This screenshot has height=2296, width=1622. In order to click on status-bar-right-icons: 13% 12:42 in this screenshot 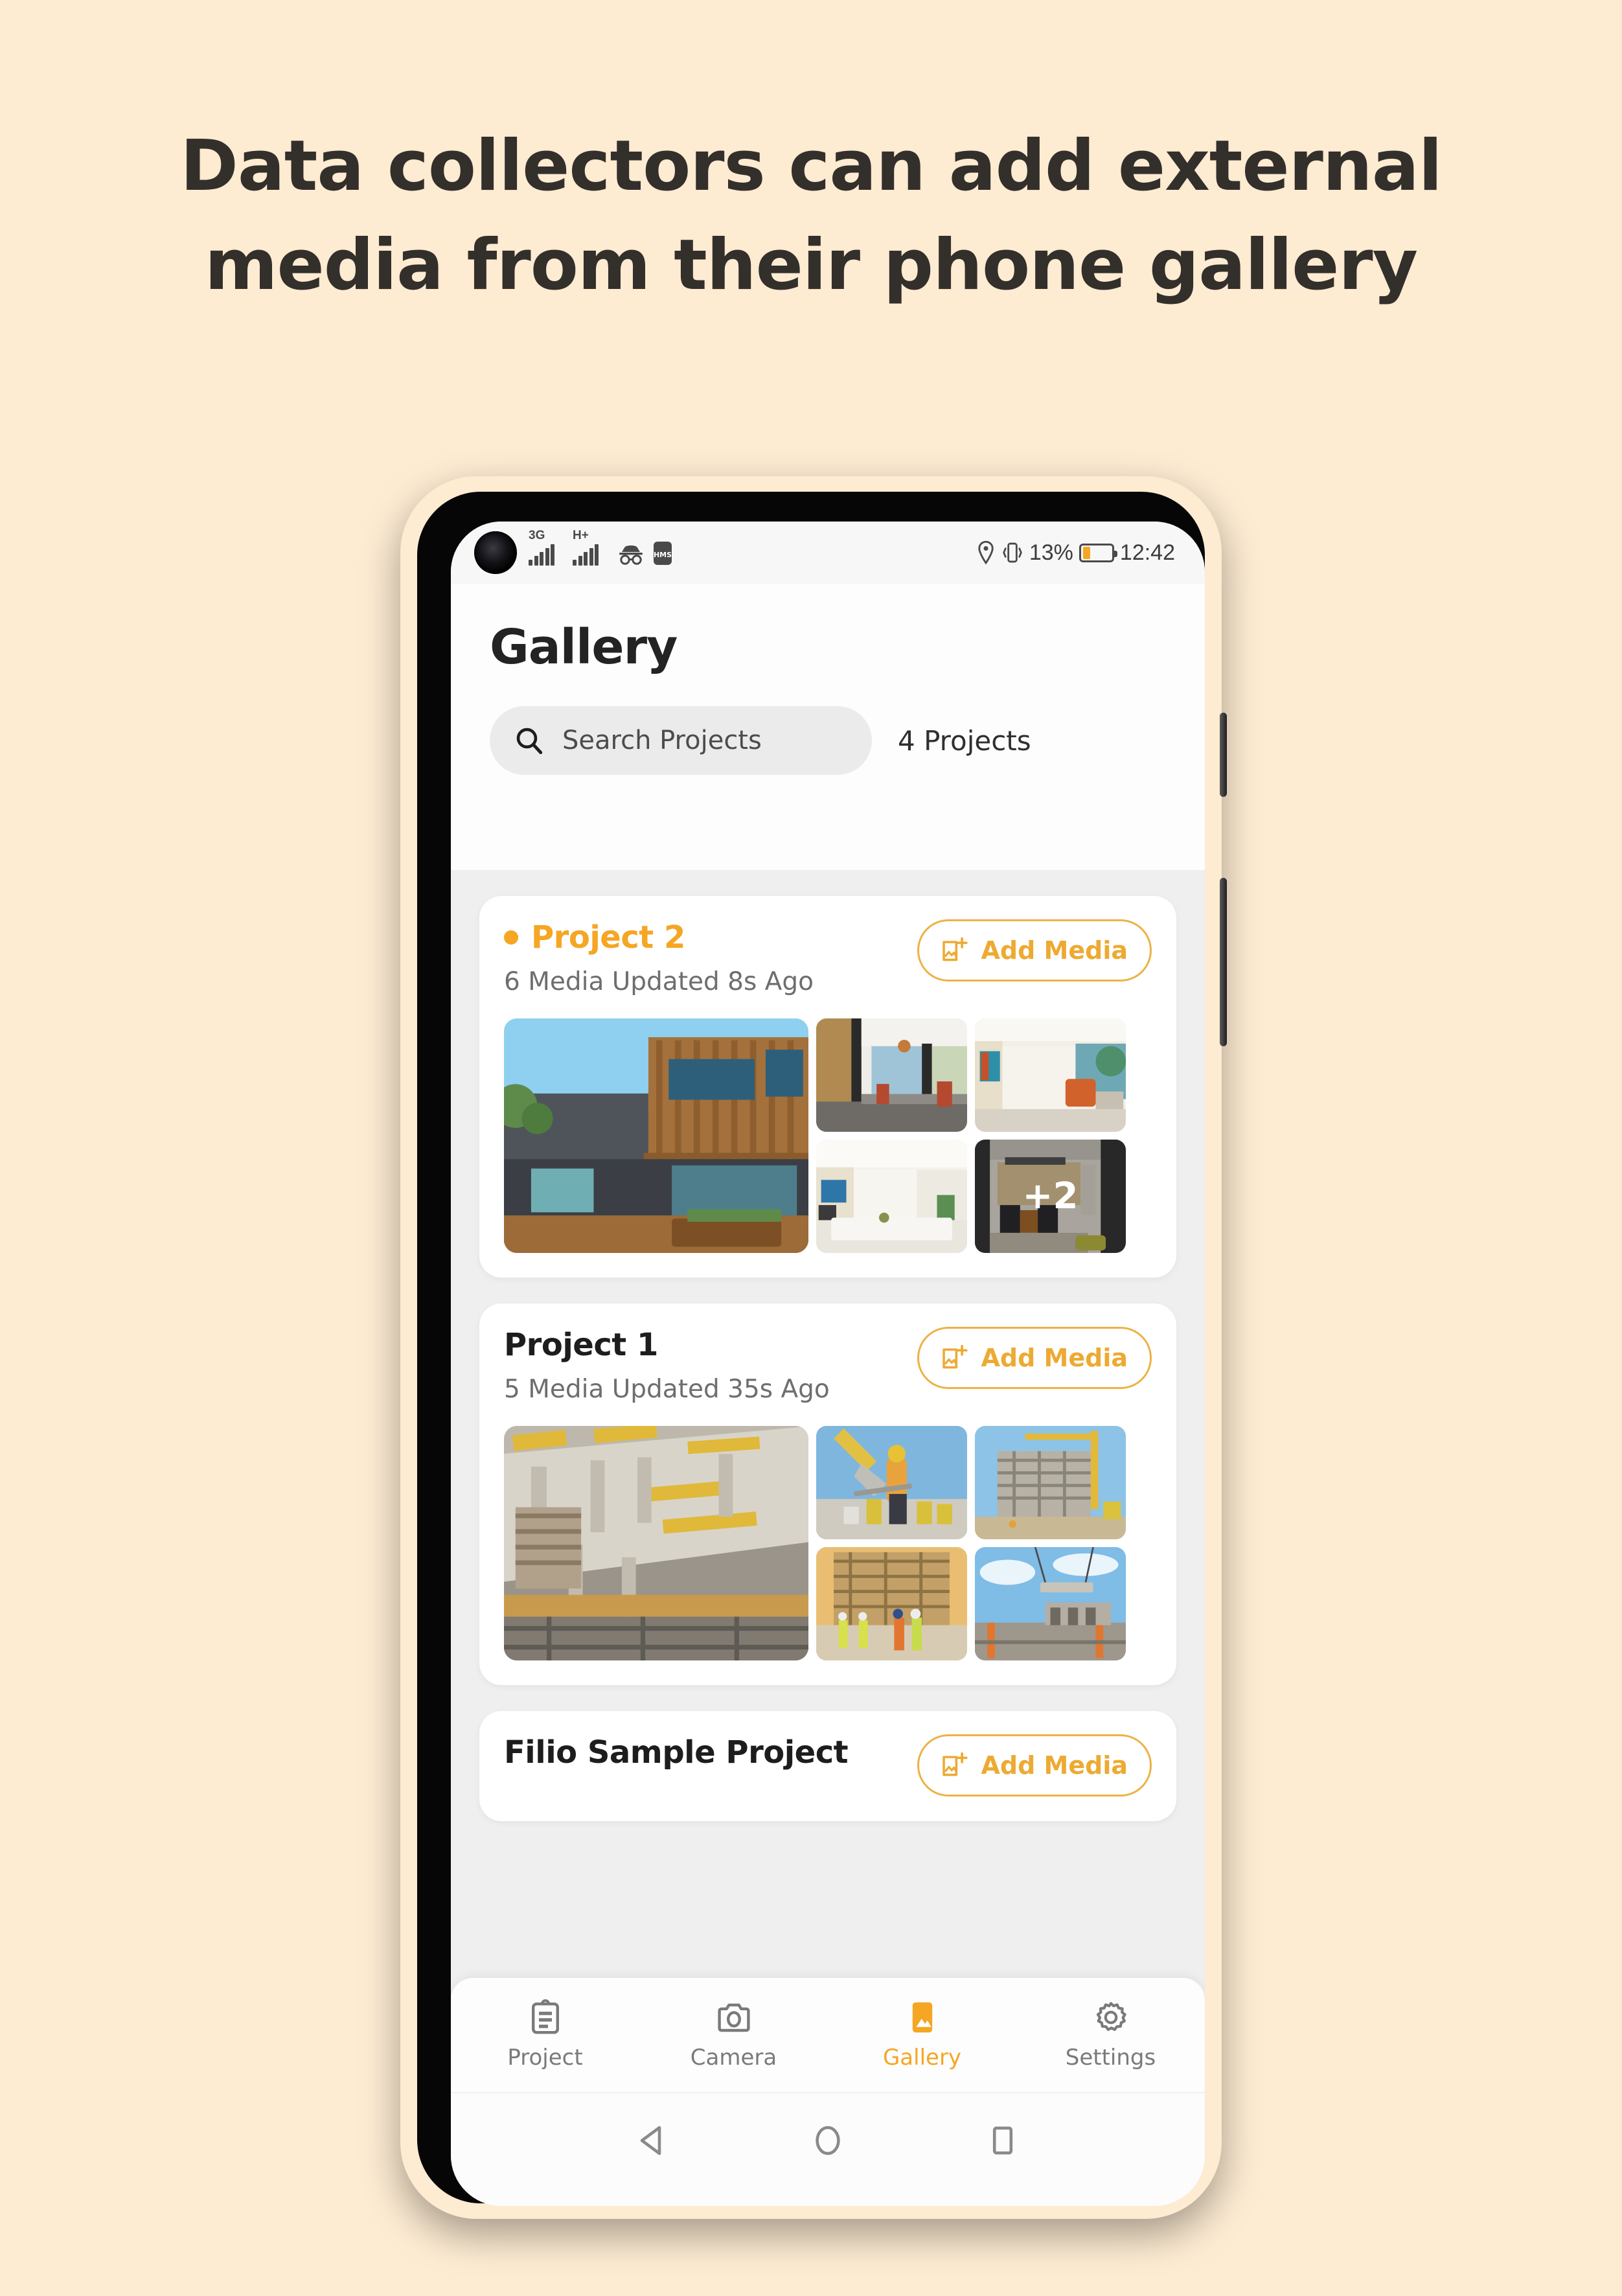, I will do `click(1075, 553)`.